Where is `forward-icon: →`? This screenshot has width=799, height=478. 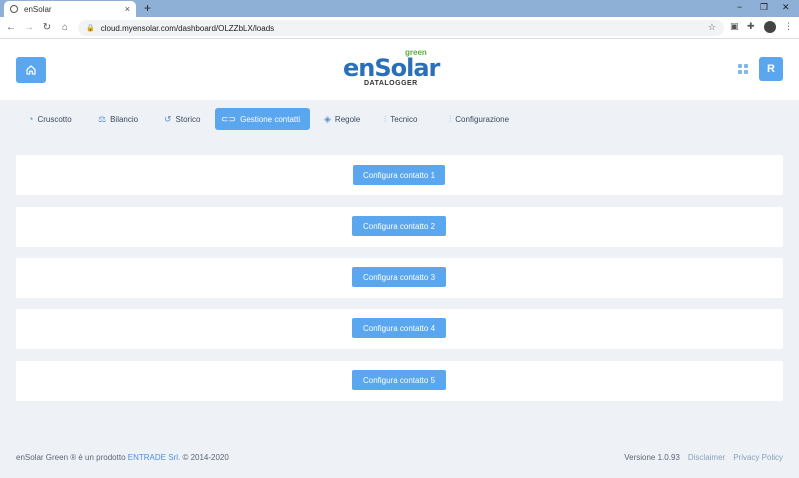 forward-icon: → is located at coordinates (29, 27).